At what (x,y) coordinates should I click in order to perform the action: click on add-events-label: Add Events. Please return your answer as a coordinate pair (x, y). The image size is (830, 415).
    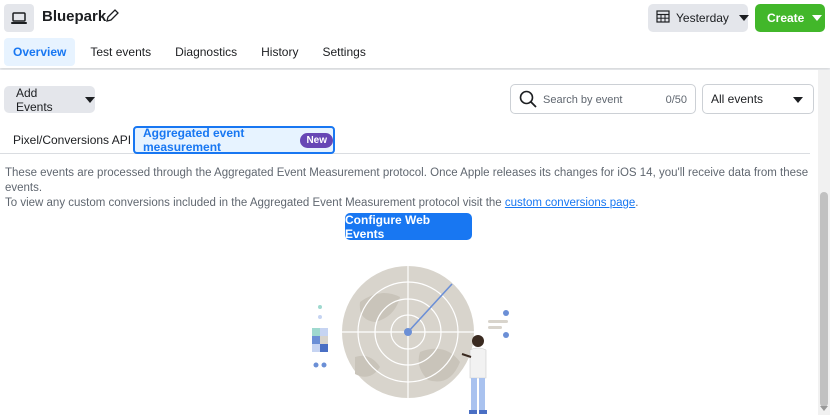
    Looking at the image, I should click on (34, 99).